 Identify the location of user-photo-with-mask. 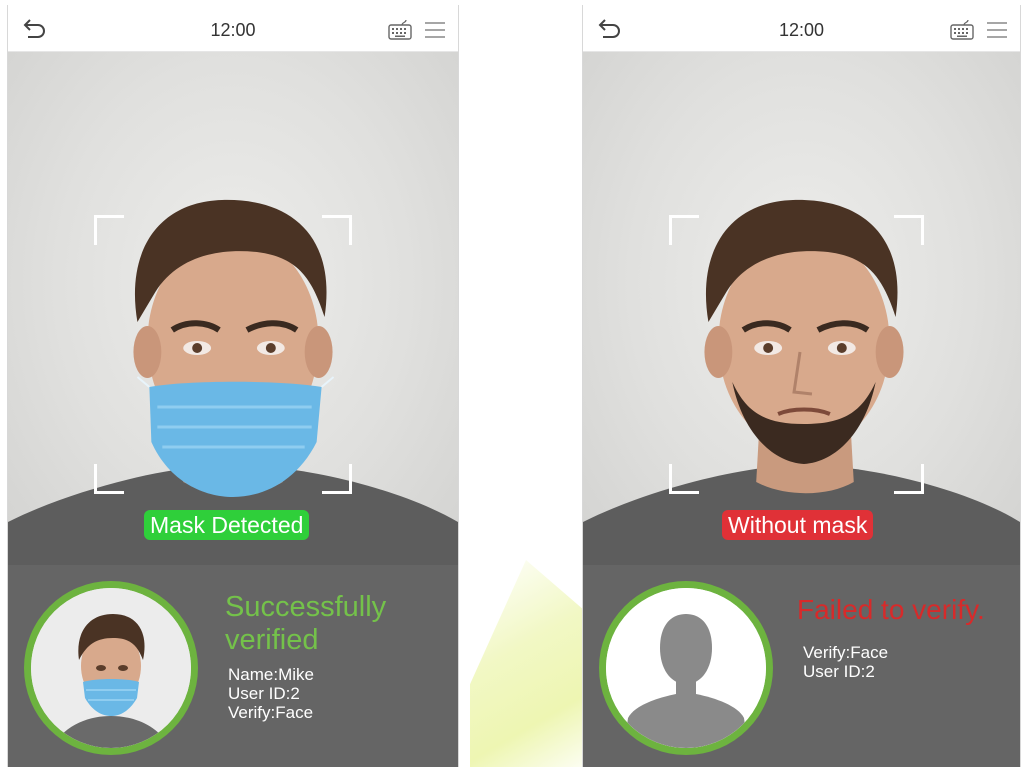
(111, 668).